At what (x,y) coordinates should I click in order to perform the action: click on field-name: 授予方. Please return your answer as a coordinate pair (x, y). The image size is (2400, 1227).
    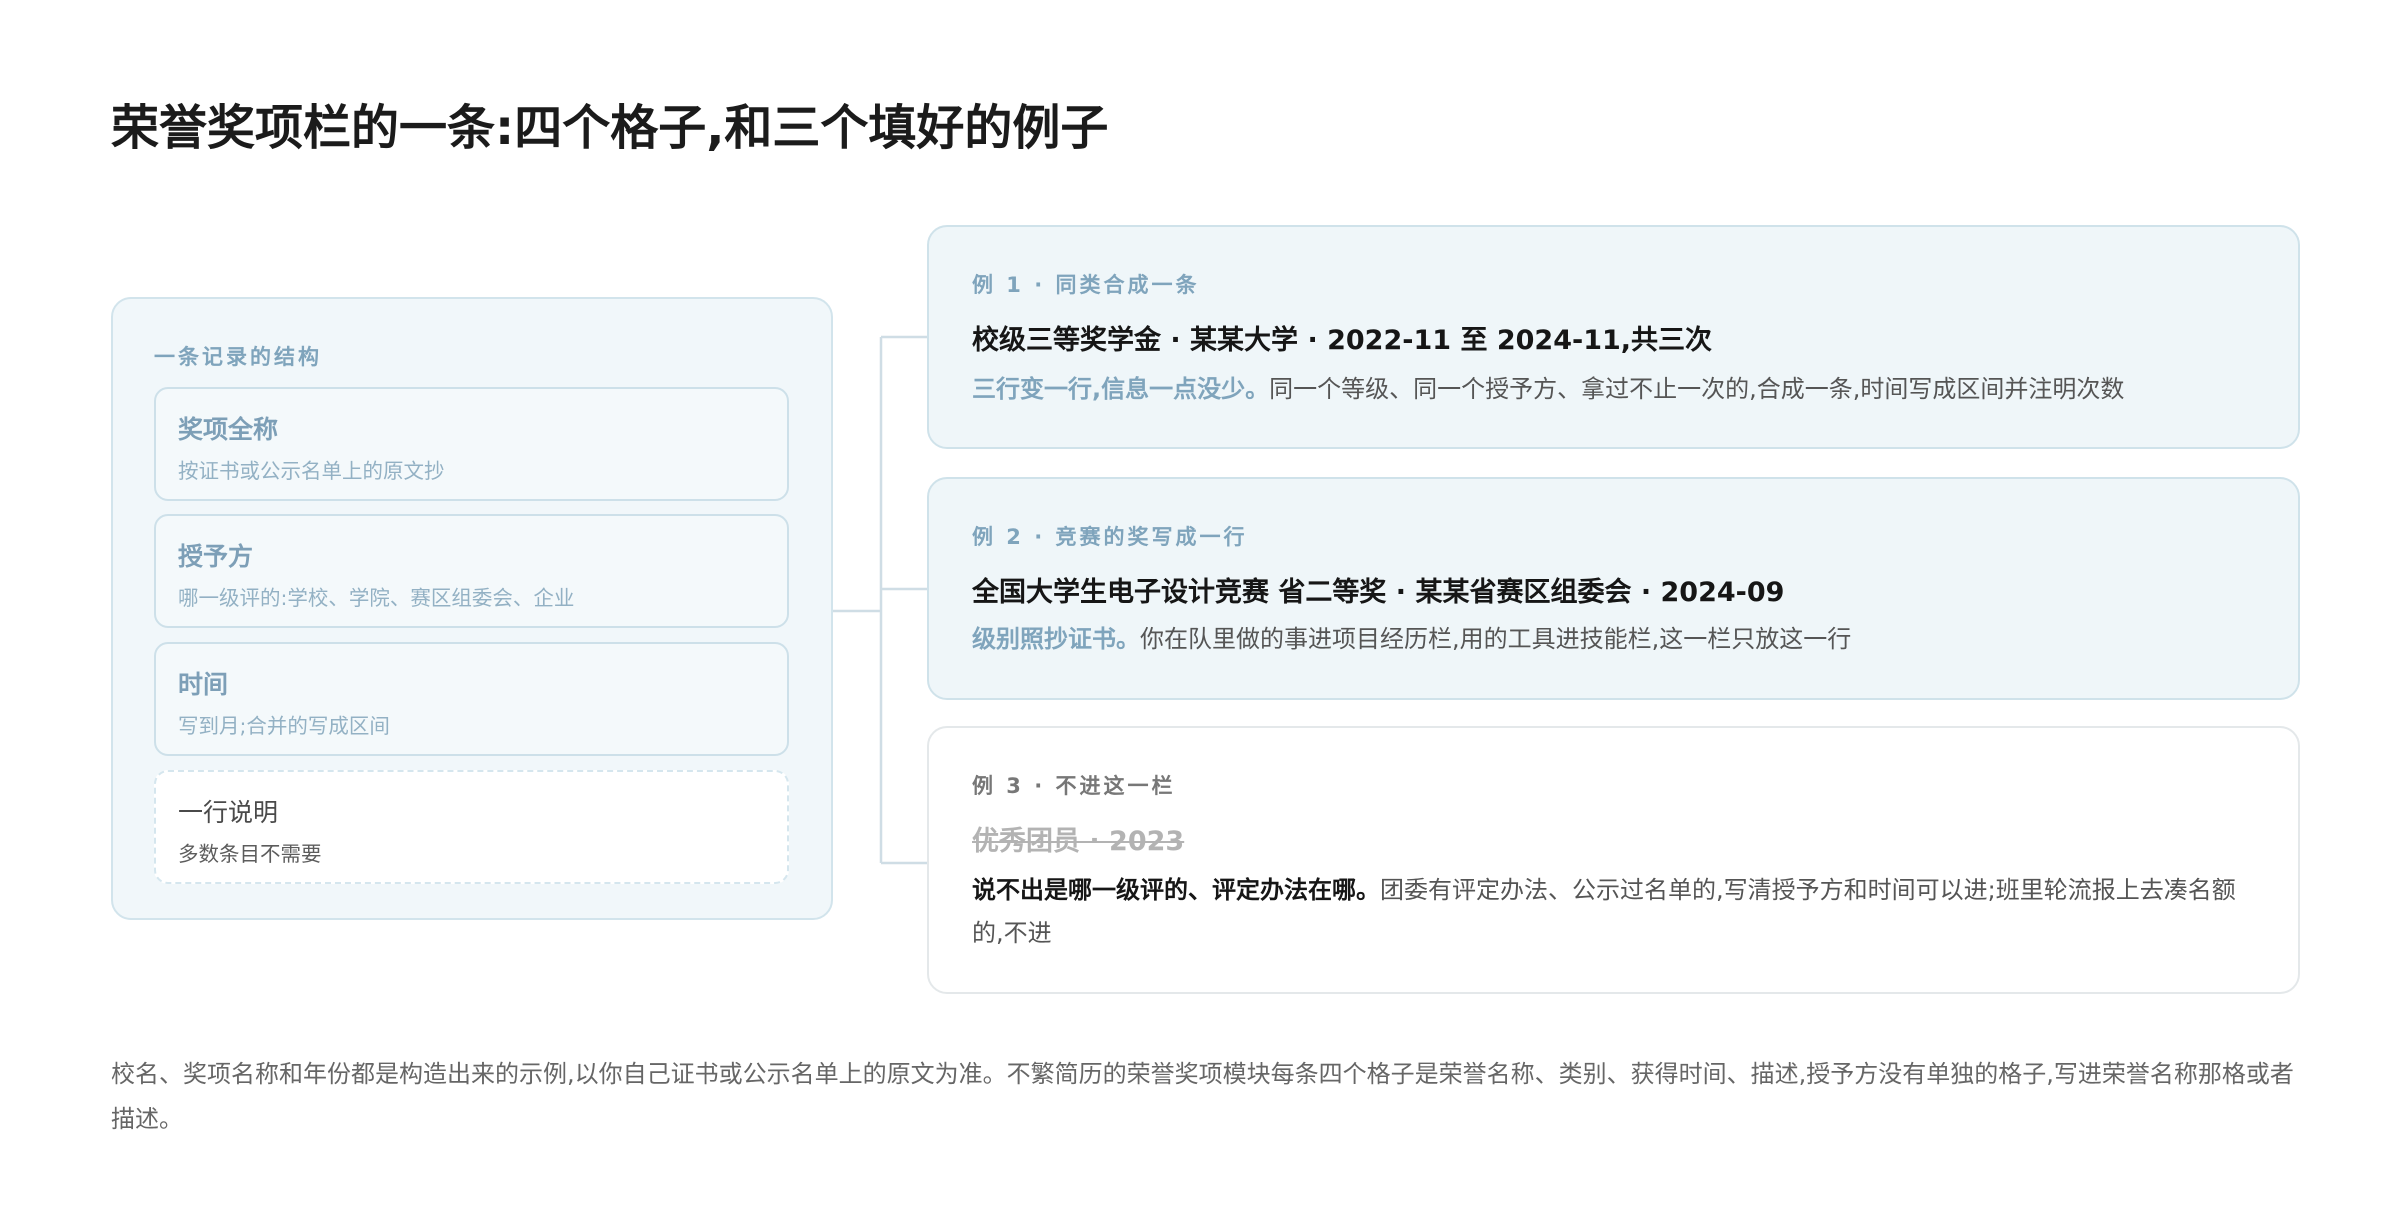
    Looking at the image, I should click on (216, 556).